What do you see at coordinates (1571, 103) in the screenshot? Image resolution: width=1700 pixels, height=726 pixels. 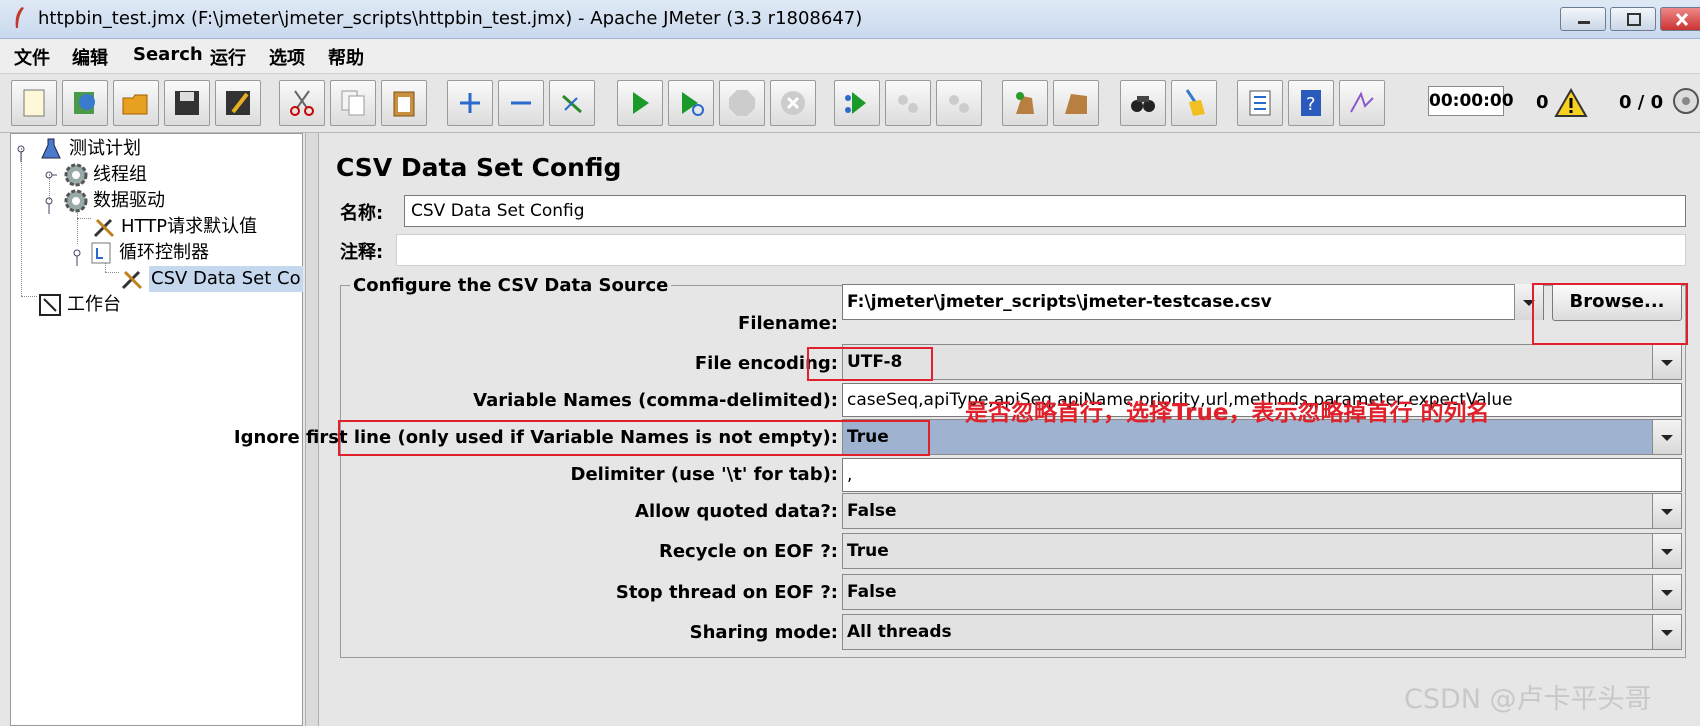 I see `warning-icon` at bounding box center [1571, 103].